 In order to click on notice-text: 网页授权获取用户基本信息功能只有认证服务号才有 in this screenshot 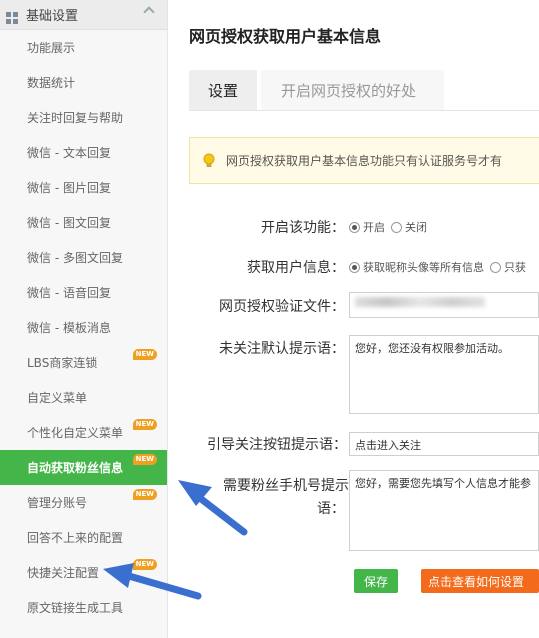, I will do `click(364, 161)`.